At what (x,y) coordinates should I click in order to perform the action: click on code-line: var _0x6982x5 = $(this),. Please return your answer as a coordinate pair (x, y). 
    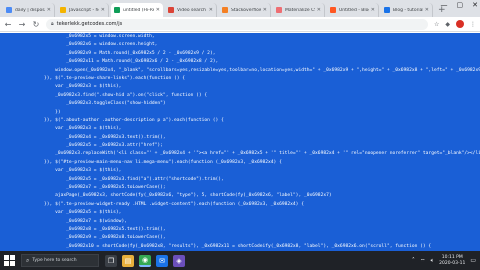
    Looking at the image, I should click on (240, 213).